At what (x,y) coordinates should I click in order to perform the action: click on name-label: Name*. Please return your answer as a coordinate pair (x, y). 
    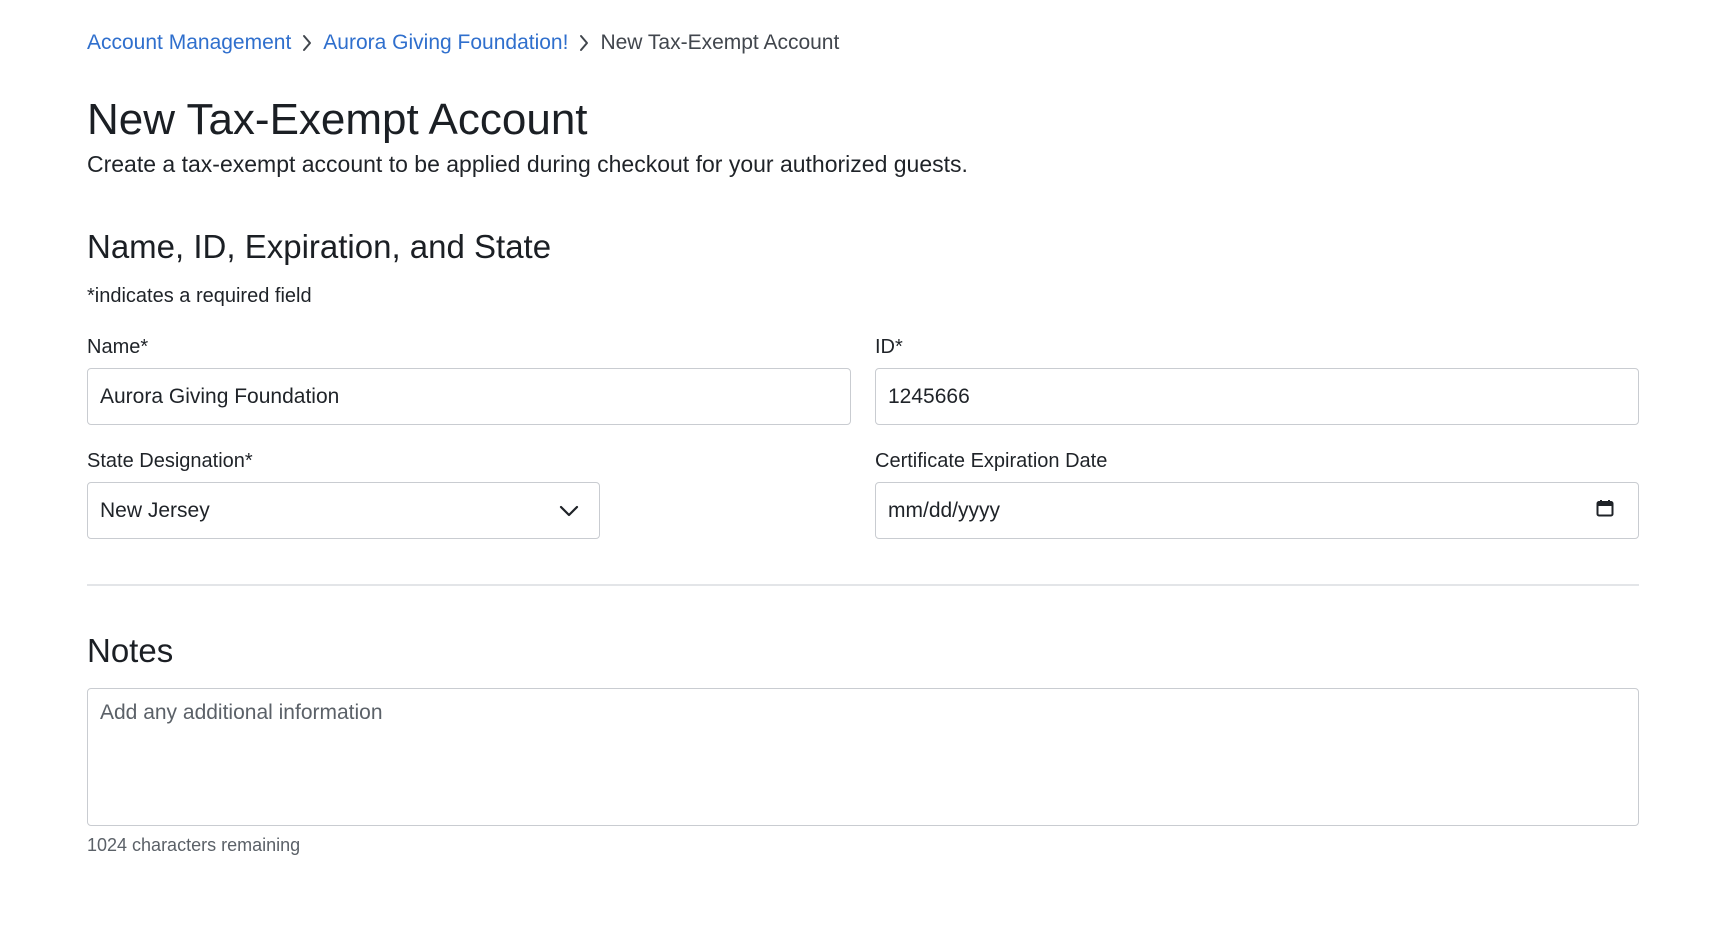
    Looking at the image, I should click on (118, 347).